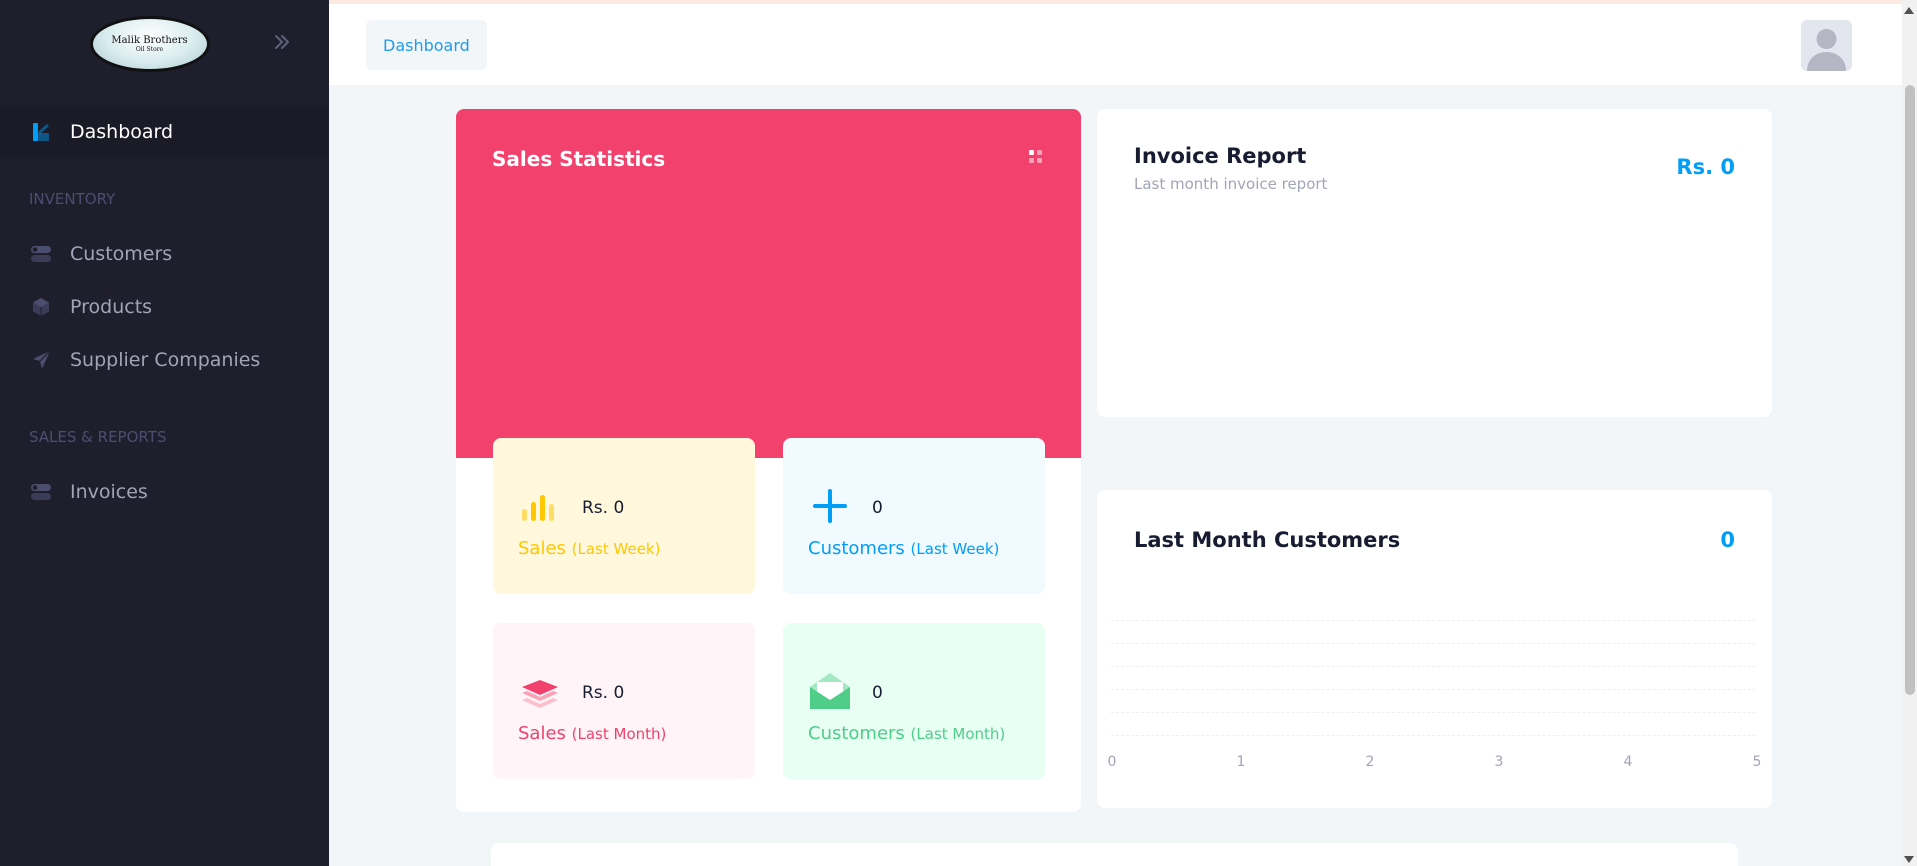  I want to click on sidebar-section-sales-reports: SALES & REPORTS, so click(98, 437).